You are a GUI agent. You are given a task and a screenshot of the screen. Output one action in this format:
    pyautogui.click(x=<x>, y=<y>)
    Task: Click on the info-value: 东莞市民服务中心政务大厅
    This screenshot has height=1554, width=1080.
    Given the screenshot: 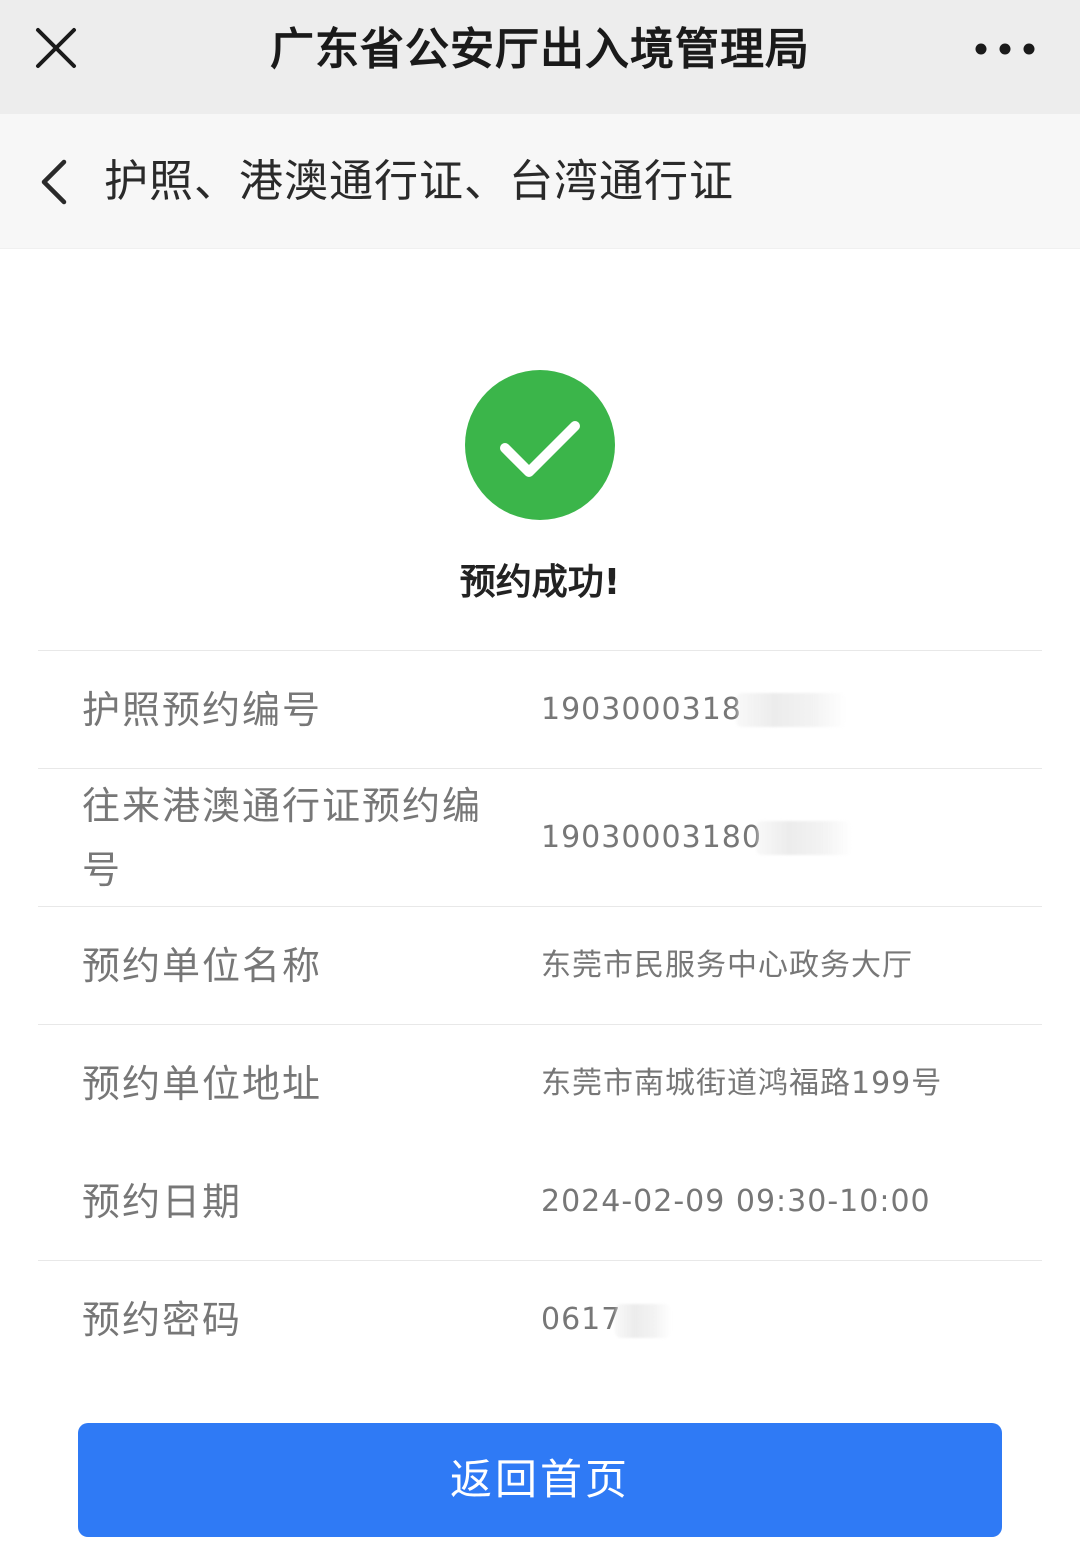 What is the action you would take?
    pyautogui.click(x=727, y=965)
    